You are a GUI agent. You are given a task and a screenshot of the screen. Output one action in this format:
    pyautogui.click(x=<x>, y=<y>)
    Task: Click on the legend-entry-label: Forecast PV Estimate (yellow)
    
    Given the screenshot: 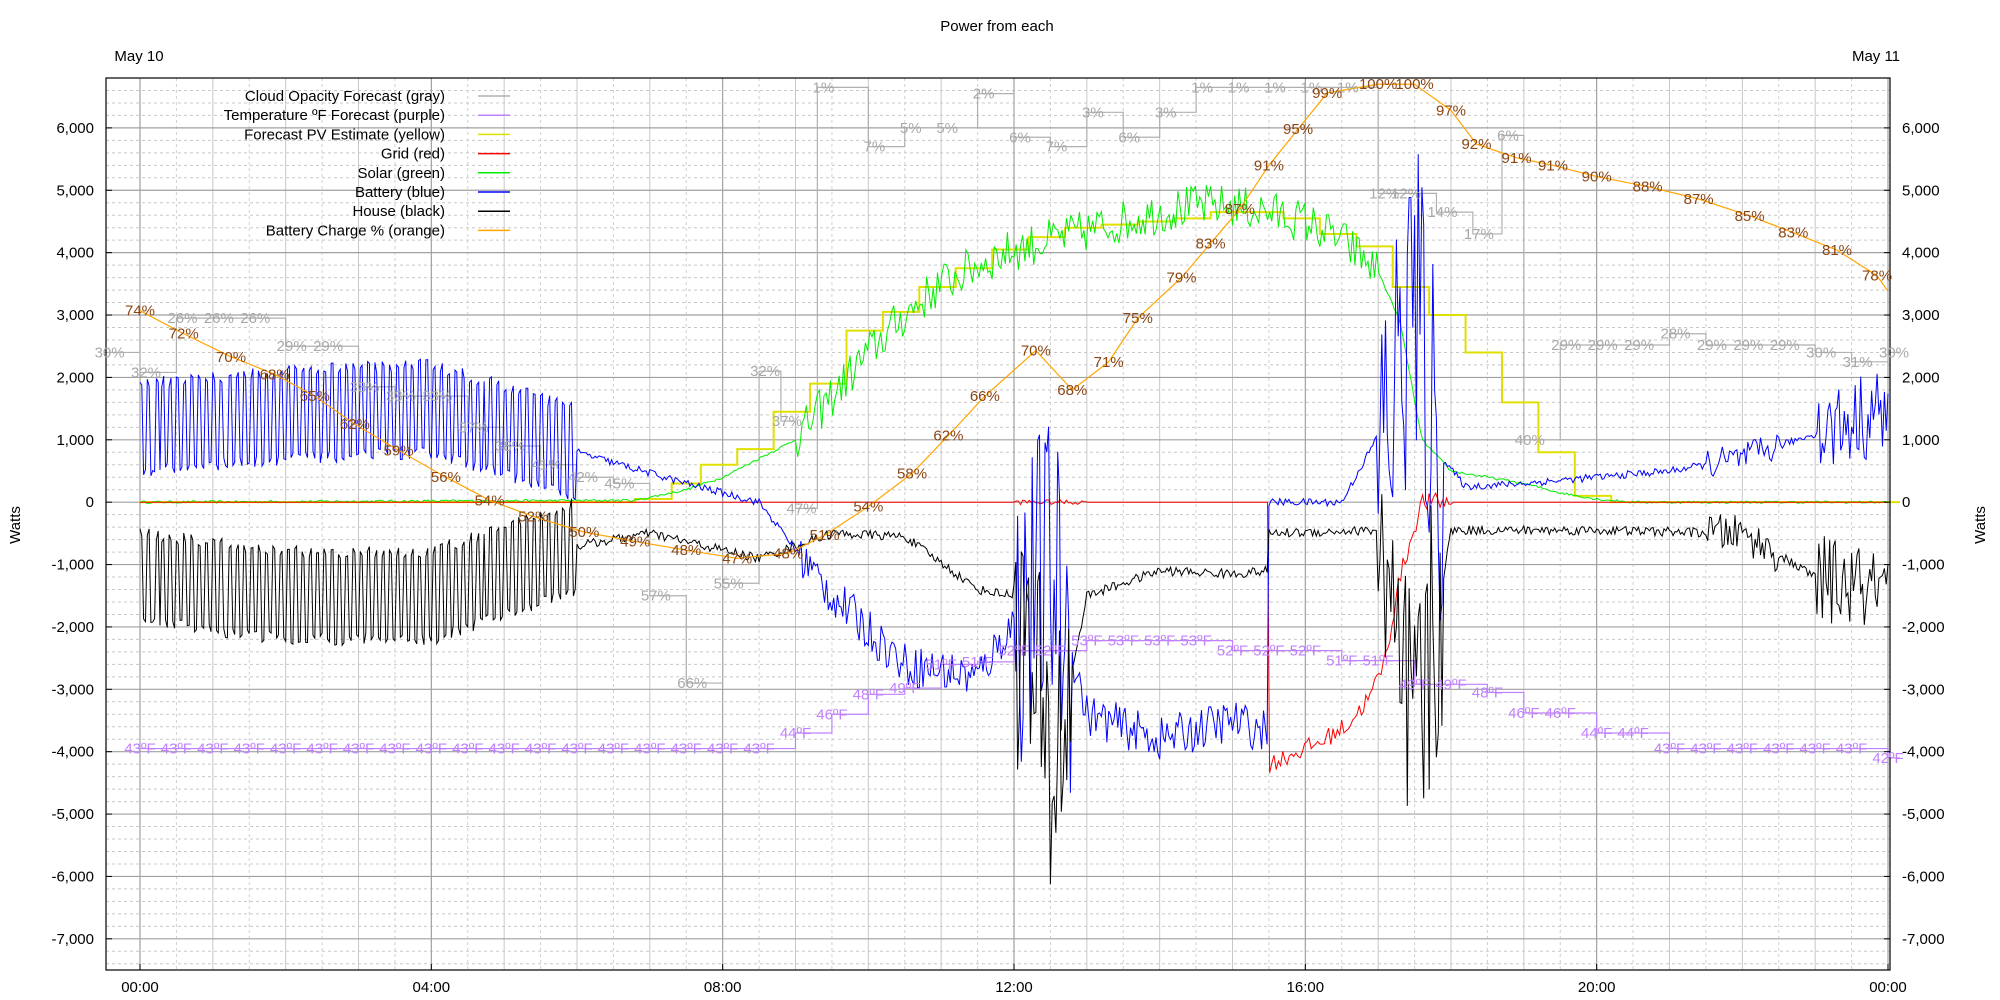 What is the action you would take?
    pyautogui.click(x=344, y=134)
    